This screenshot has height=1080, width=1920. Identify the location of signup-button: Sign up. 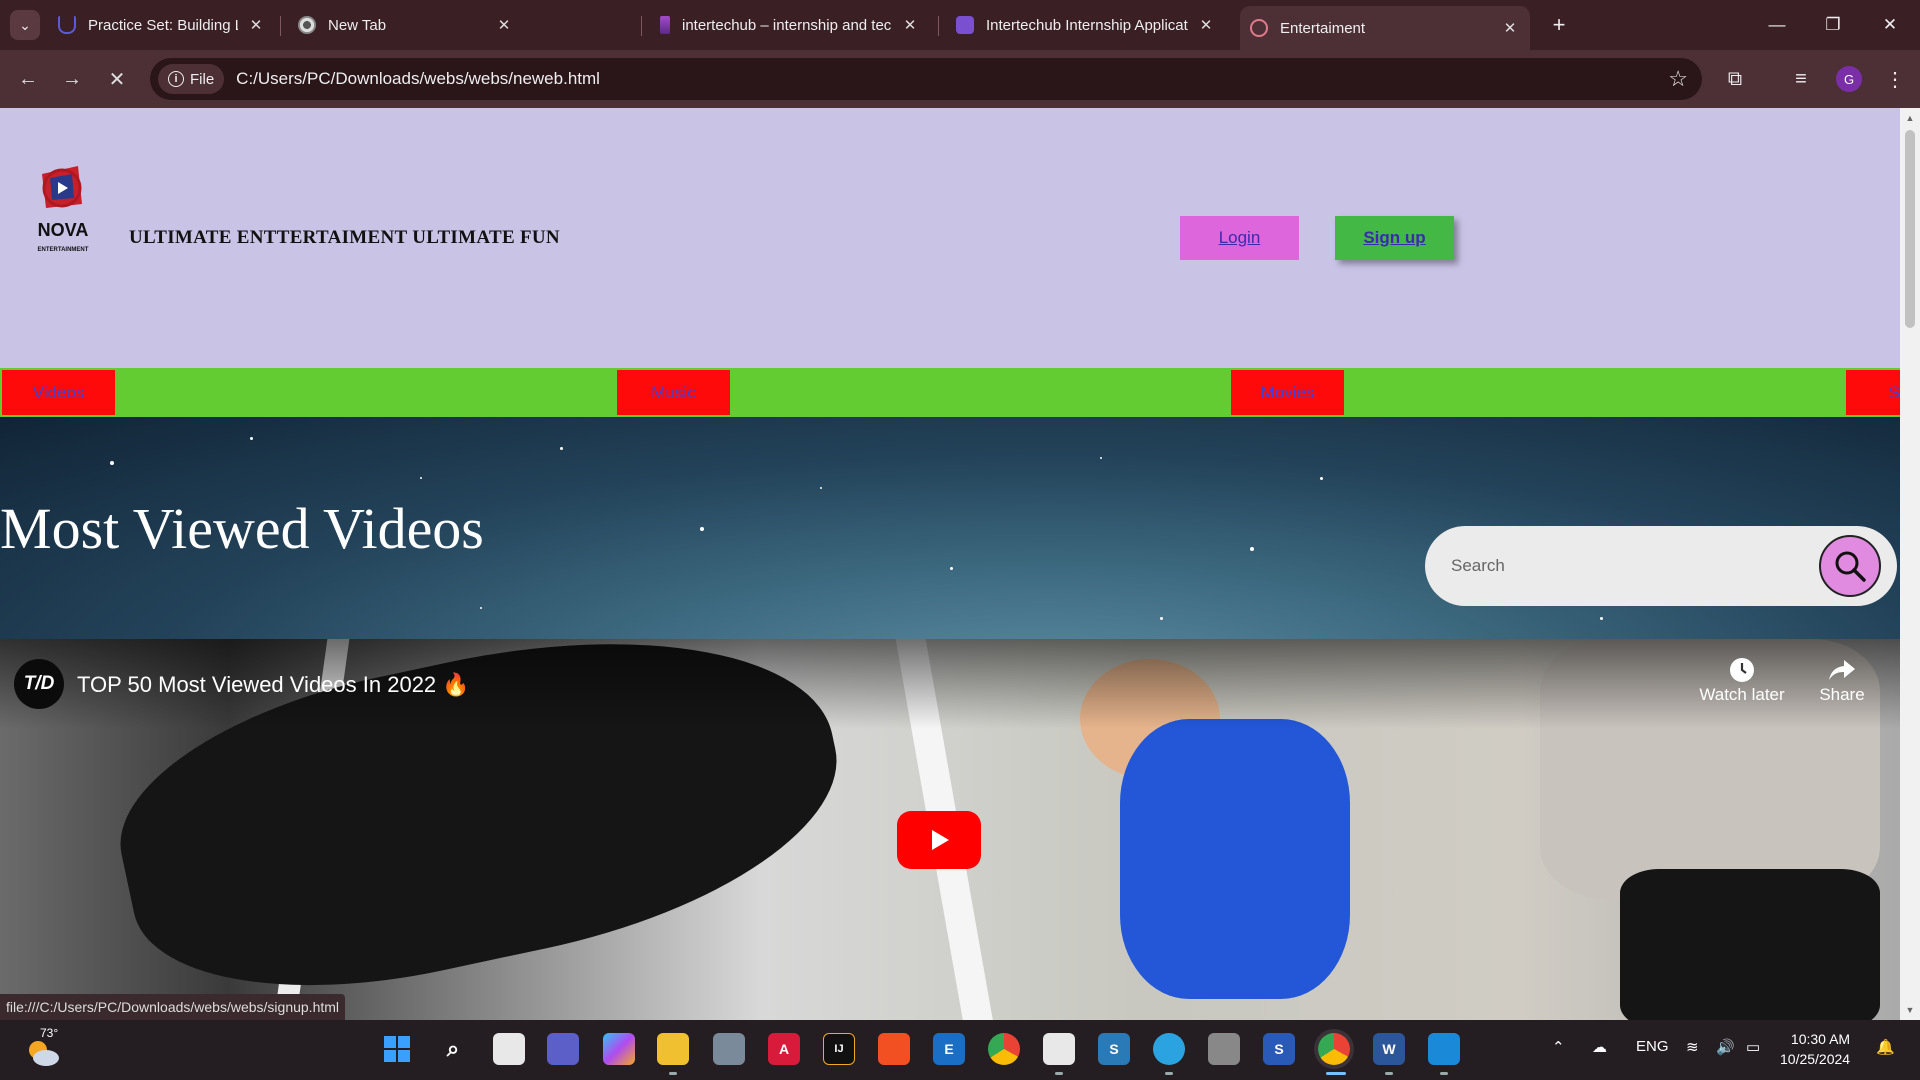
(1394, 238).